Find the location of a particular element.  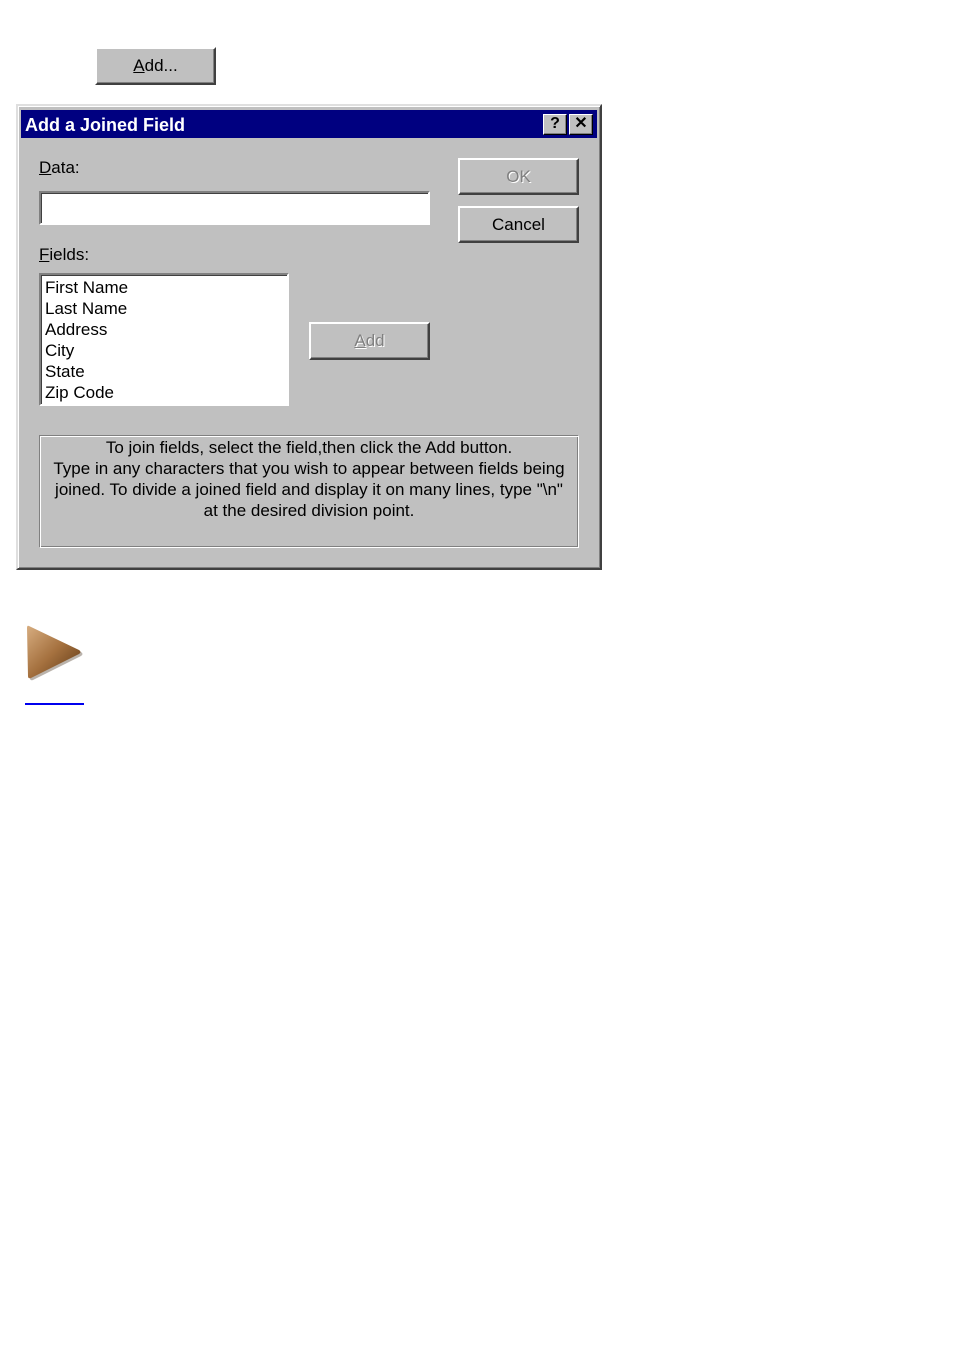

list-item: City is located at coordinates (166, 350).